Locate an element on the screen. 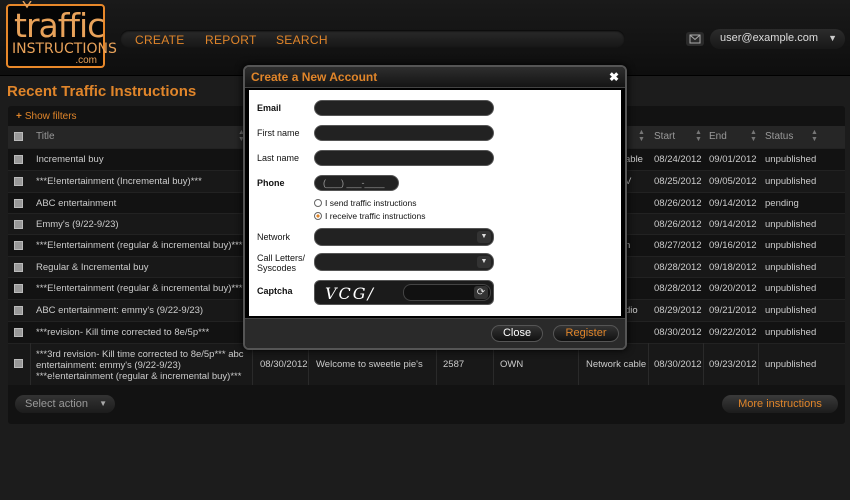 The width and height of the screenshot is (850, 500). radio-send is located at coordinates (318, 203).